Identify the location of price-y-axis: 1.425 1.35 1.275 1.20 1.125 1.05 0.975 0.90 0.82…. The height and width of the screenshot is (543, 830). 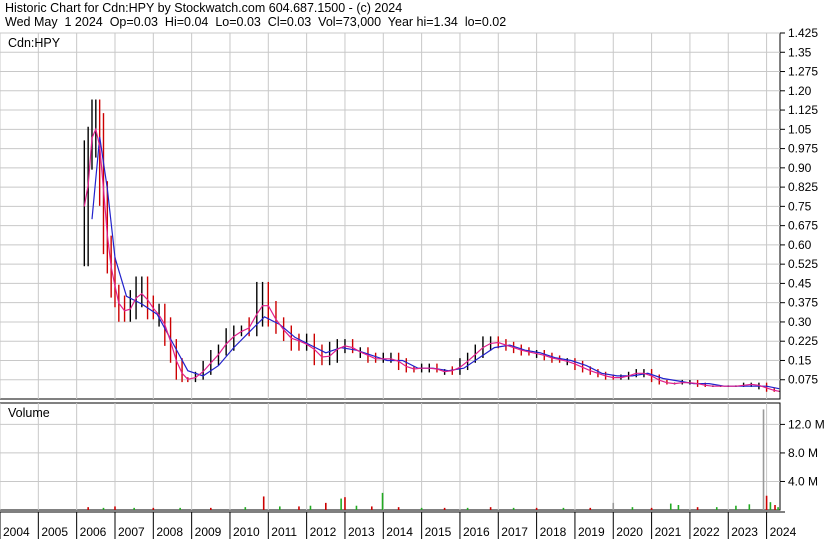
(799, 206).